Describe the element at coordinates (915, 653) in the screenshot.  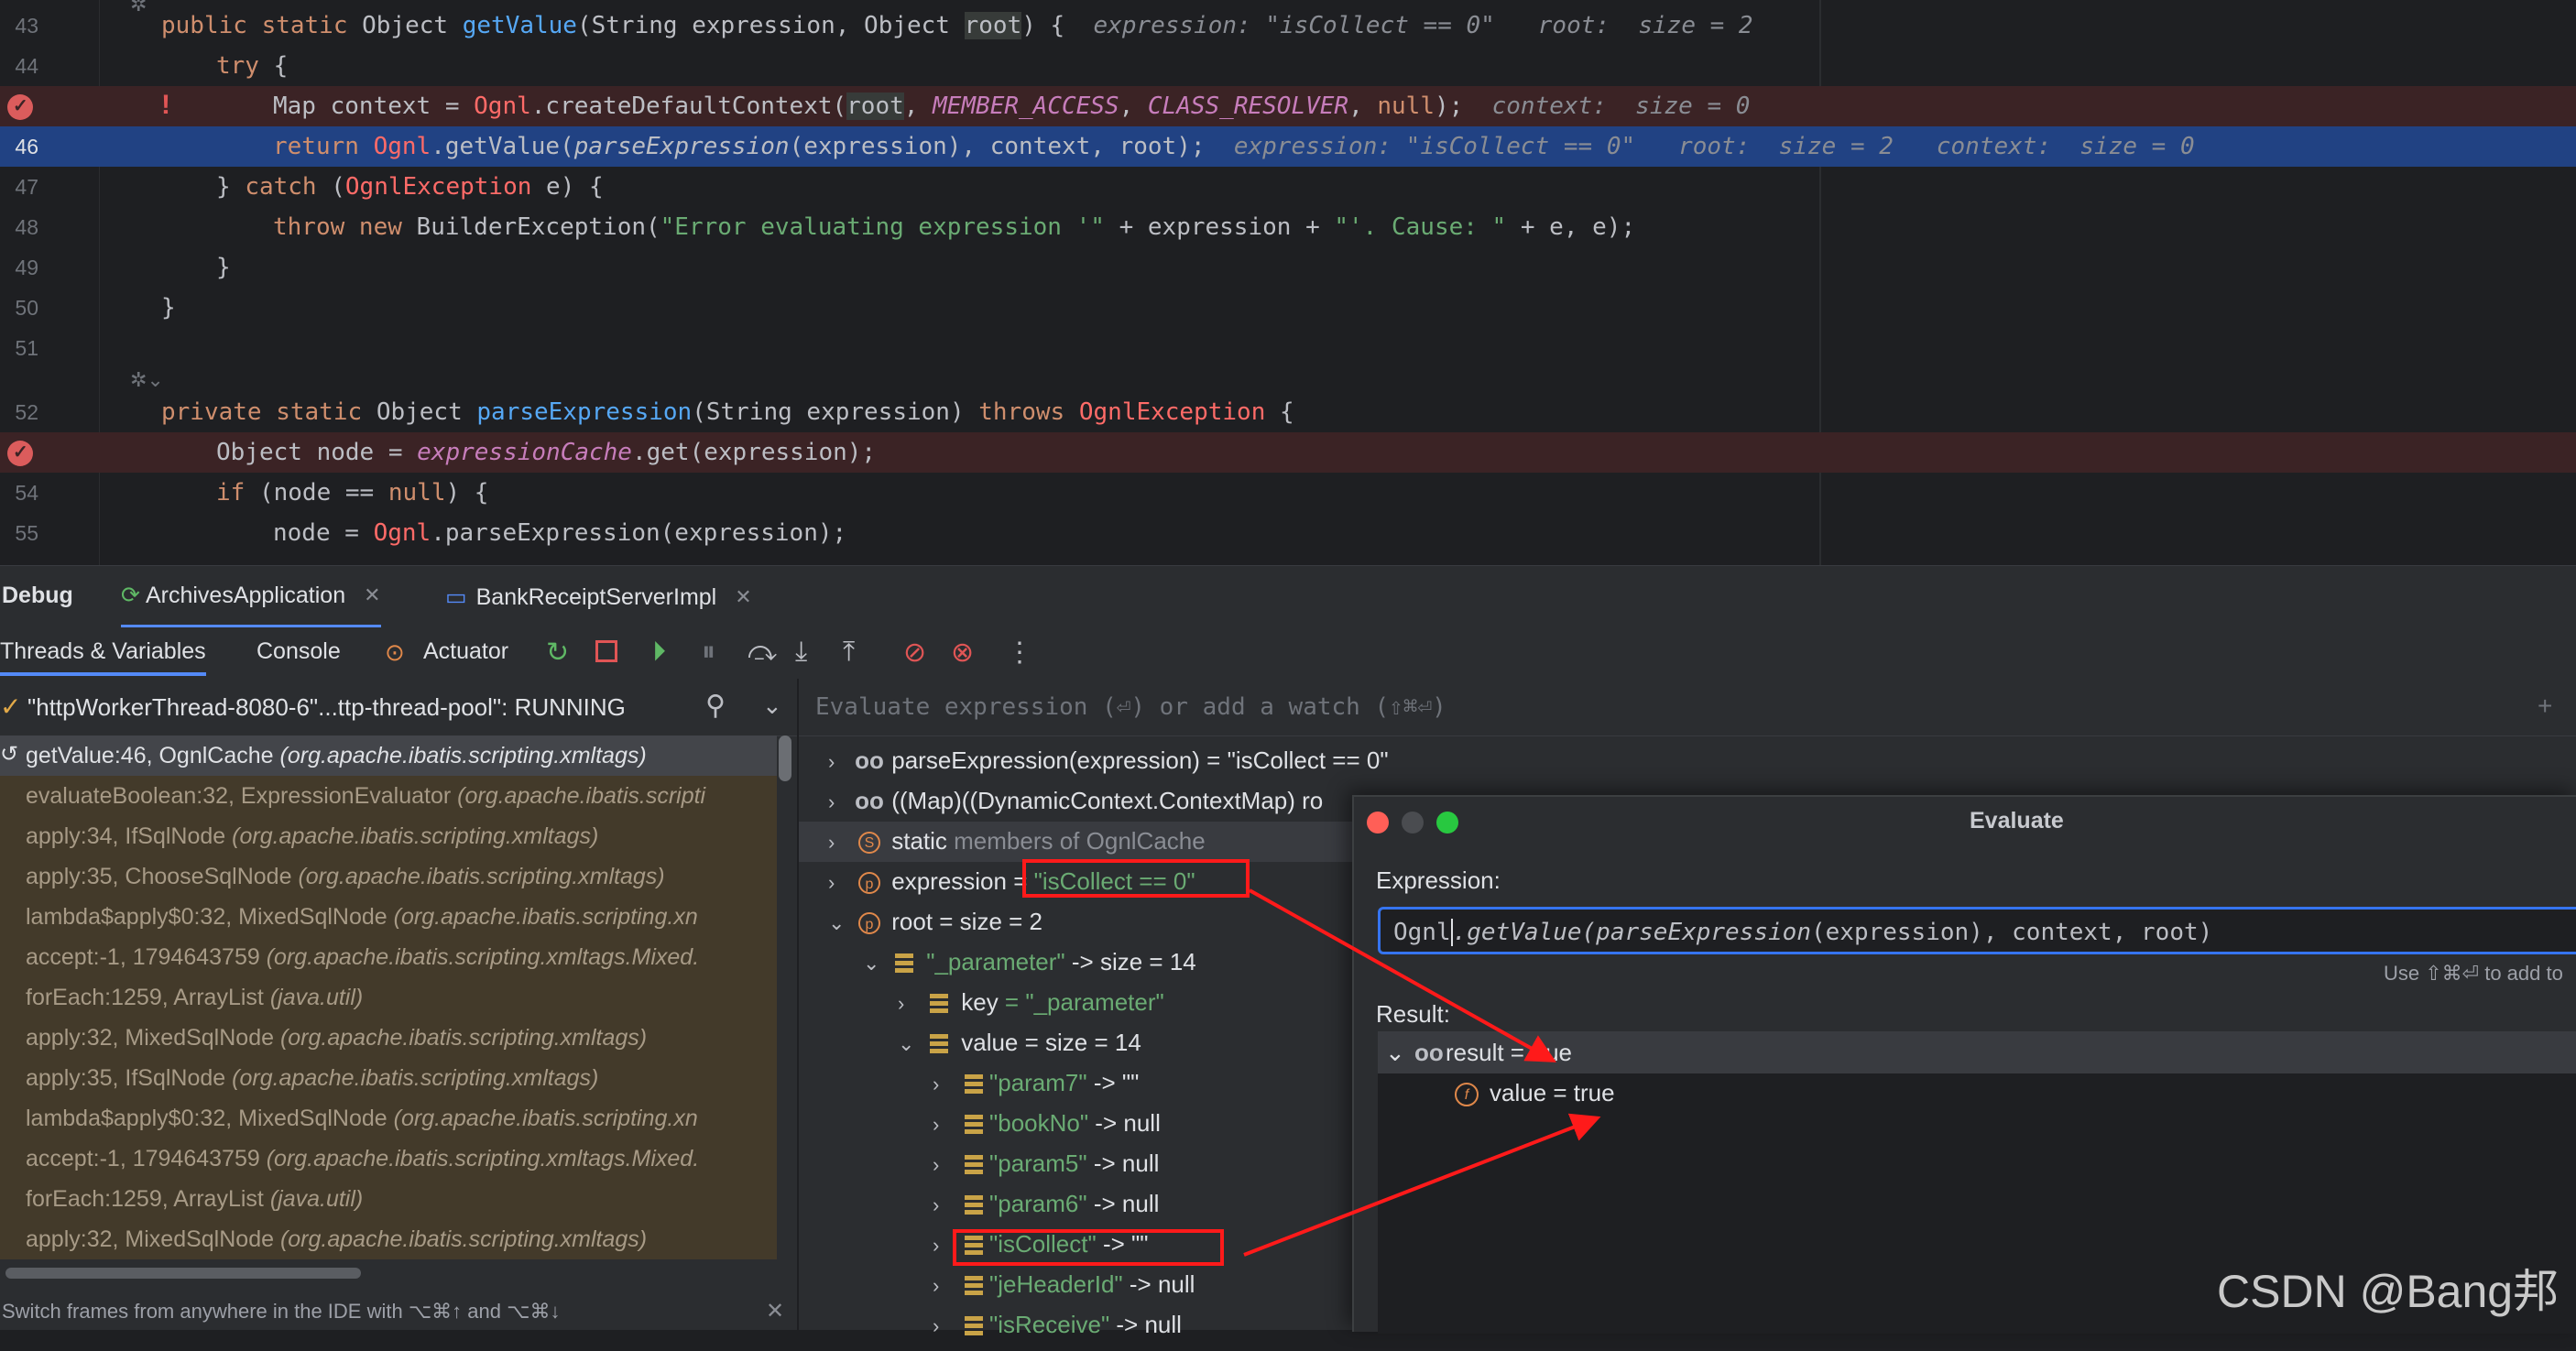
I see `view-breakpoints-icon: ⊘` at that location.